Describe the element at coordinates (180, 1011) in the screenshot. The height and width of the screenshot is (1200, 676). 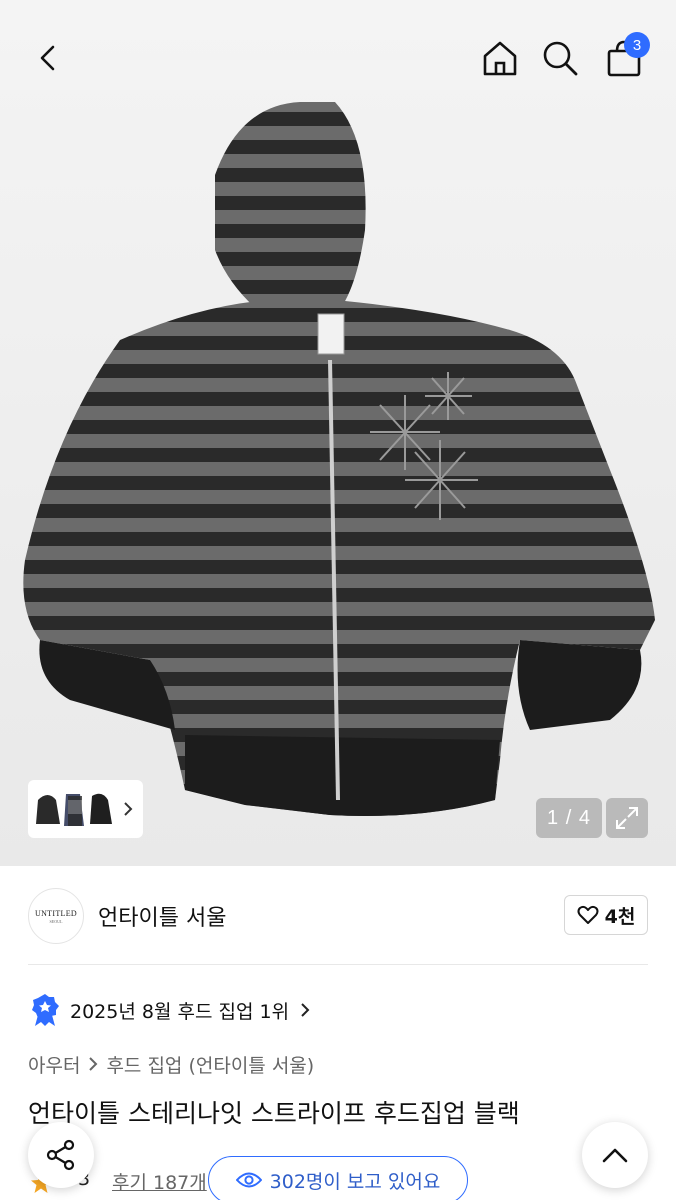
I see `ranking-text: 2025년 8월 후드 집업 1위` at that location.